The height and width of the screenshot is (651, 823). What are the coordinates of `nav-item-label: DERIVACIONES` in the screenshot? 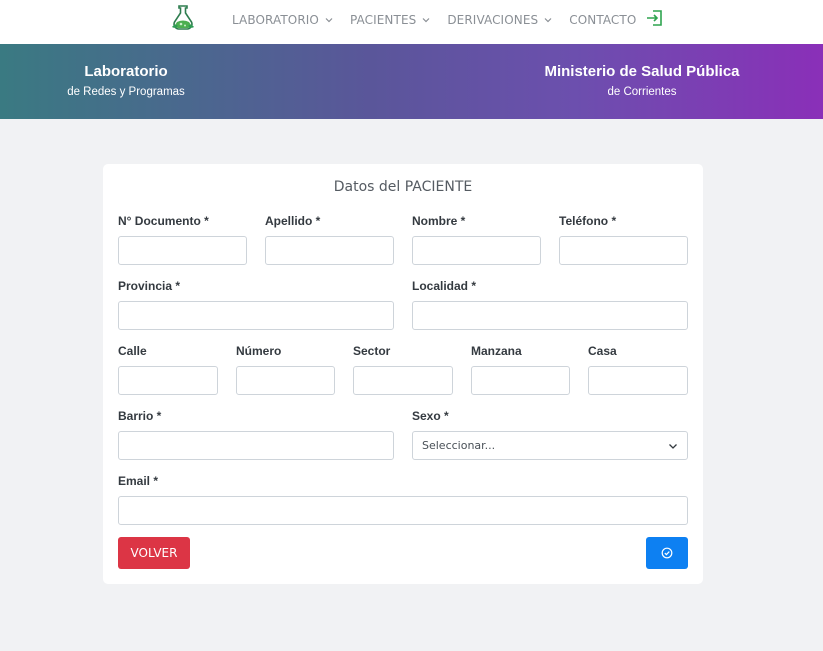 It's located at (493, 20).